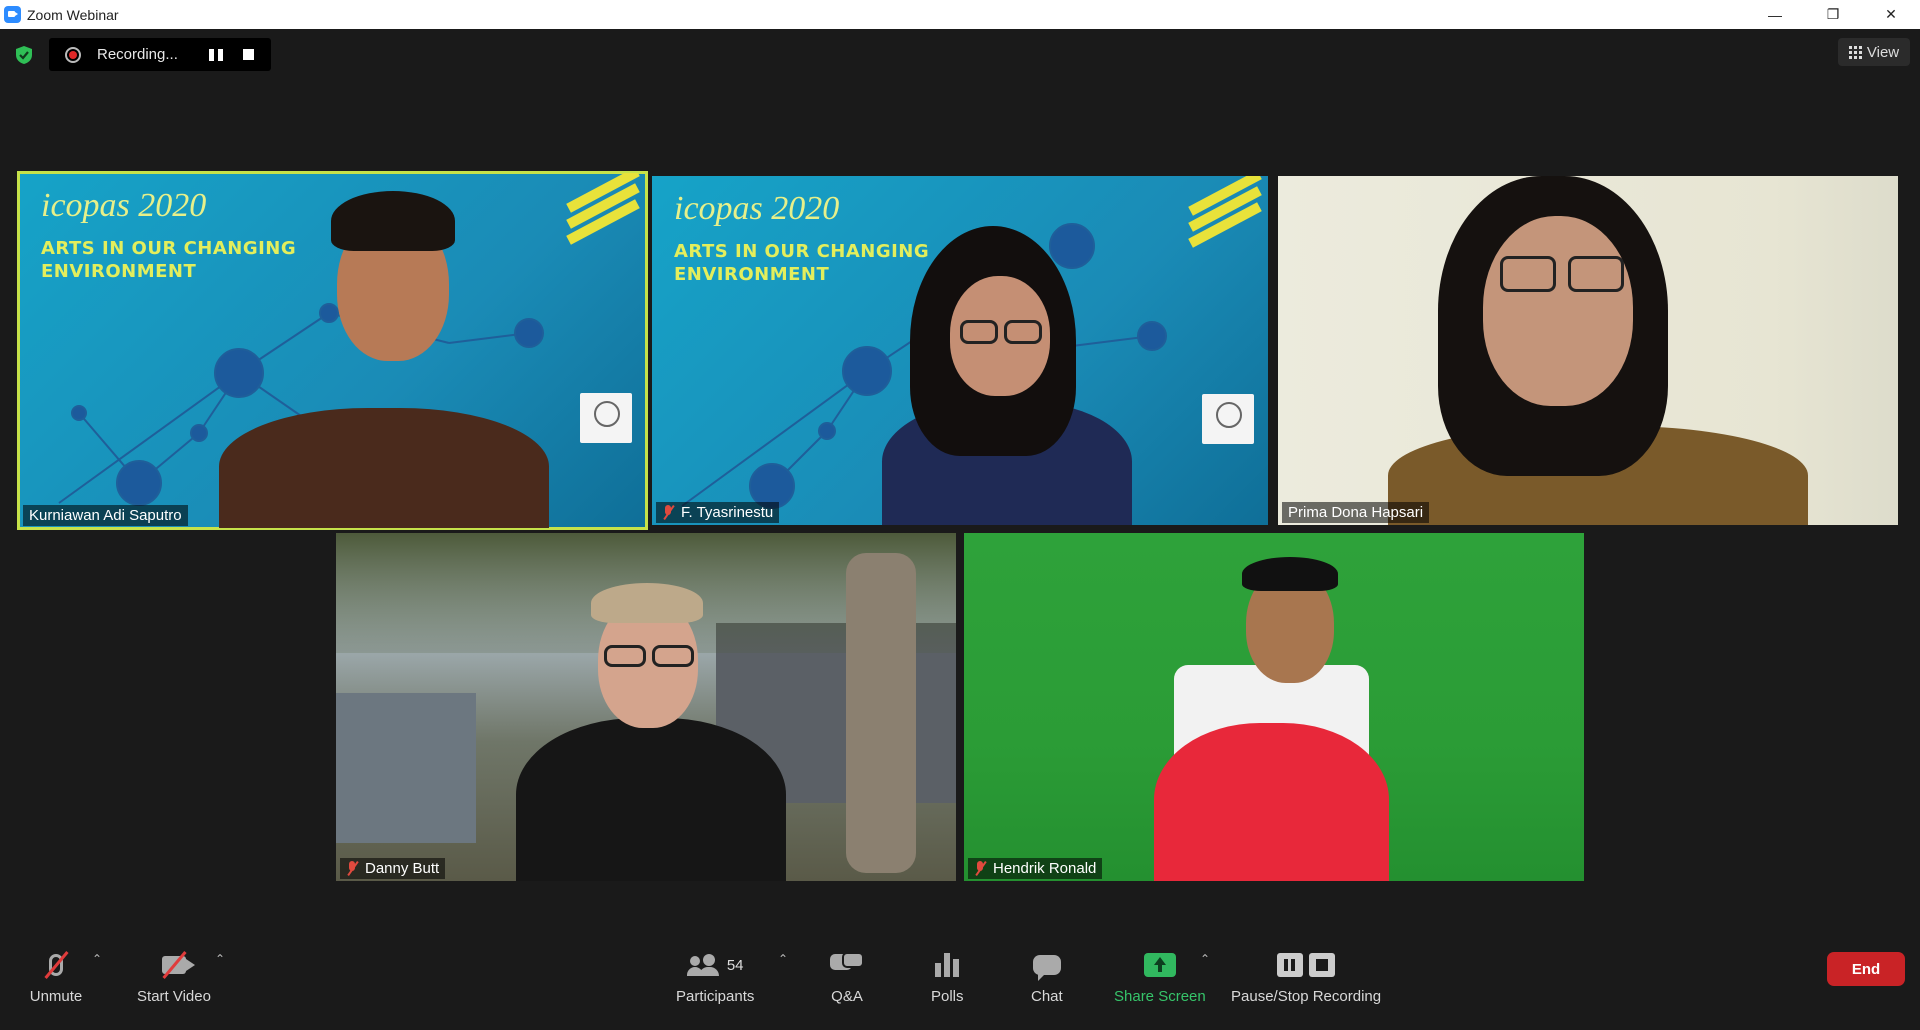  What do you see at coordinates (220, 959) in the screenshot?
I see `video-options-chevron-up-icon: ⌃` at bounding box center [220, 959].